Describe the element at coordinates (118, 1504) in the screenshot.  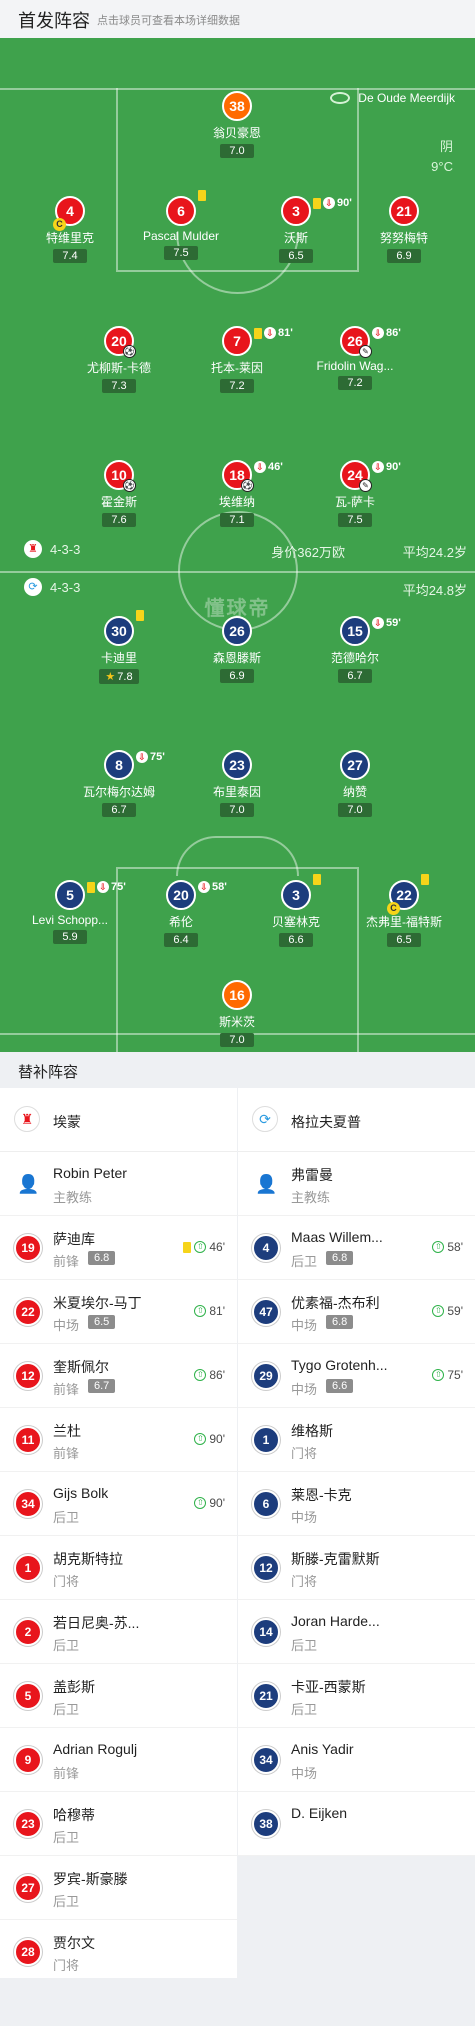
I see `sub-player-row: 34 Gijs Bolk 后卫 ⇧ 90'` at that location.